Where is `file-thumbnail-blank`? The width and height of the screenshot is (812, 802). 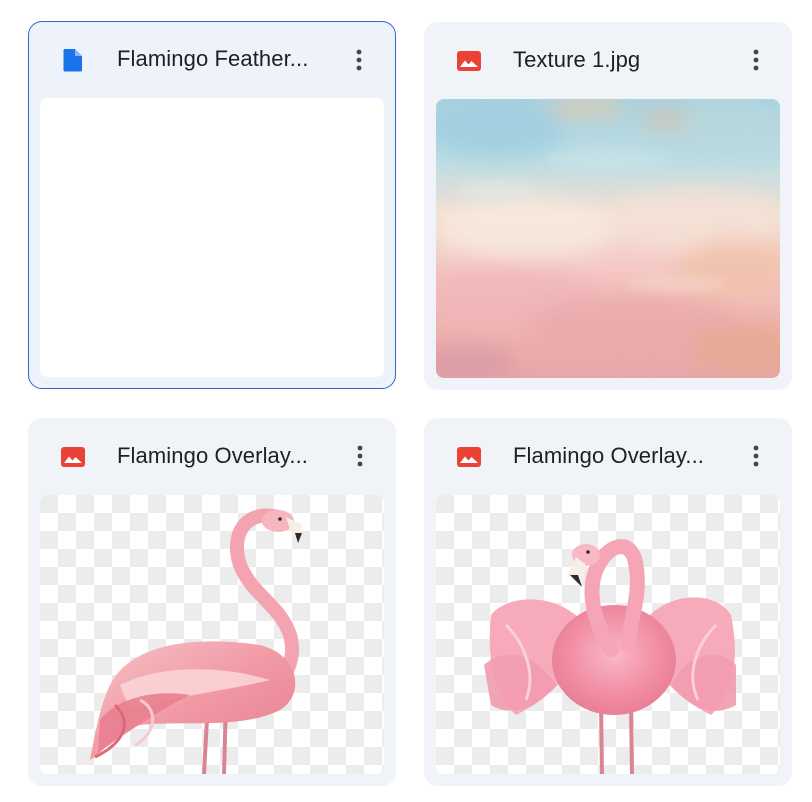 file-thumbnail-blank is located at coordinates (212, 237).